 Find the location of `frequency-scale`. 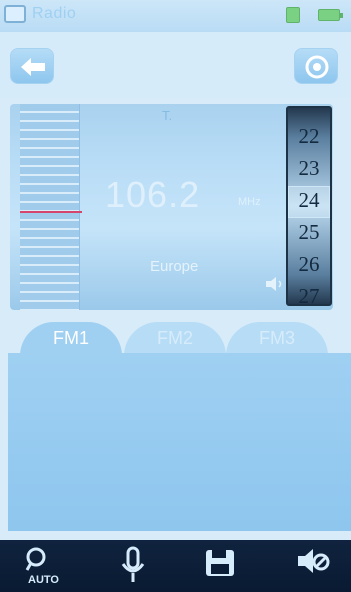

frequency-scale is located at coordinates (50, 207).